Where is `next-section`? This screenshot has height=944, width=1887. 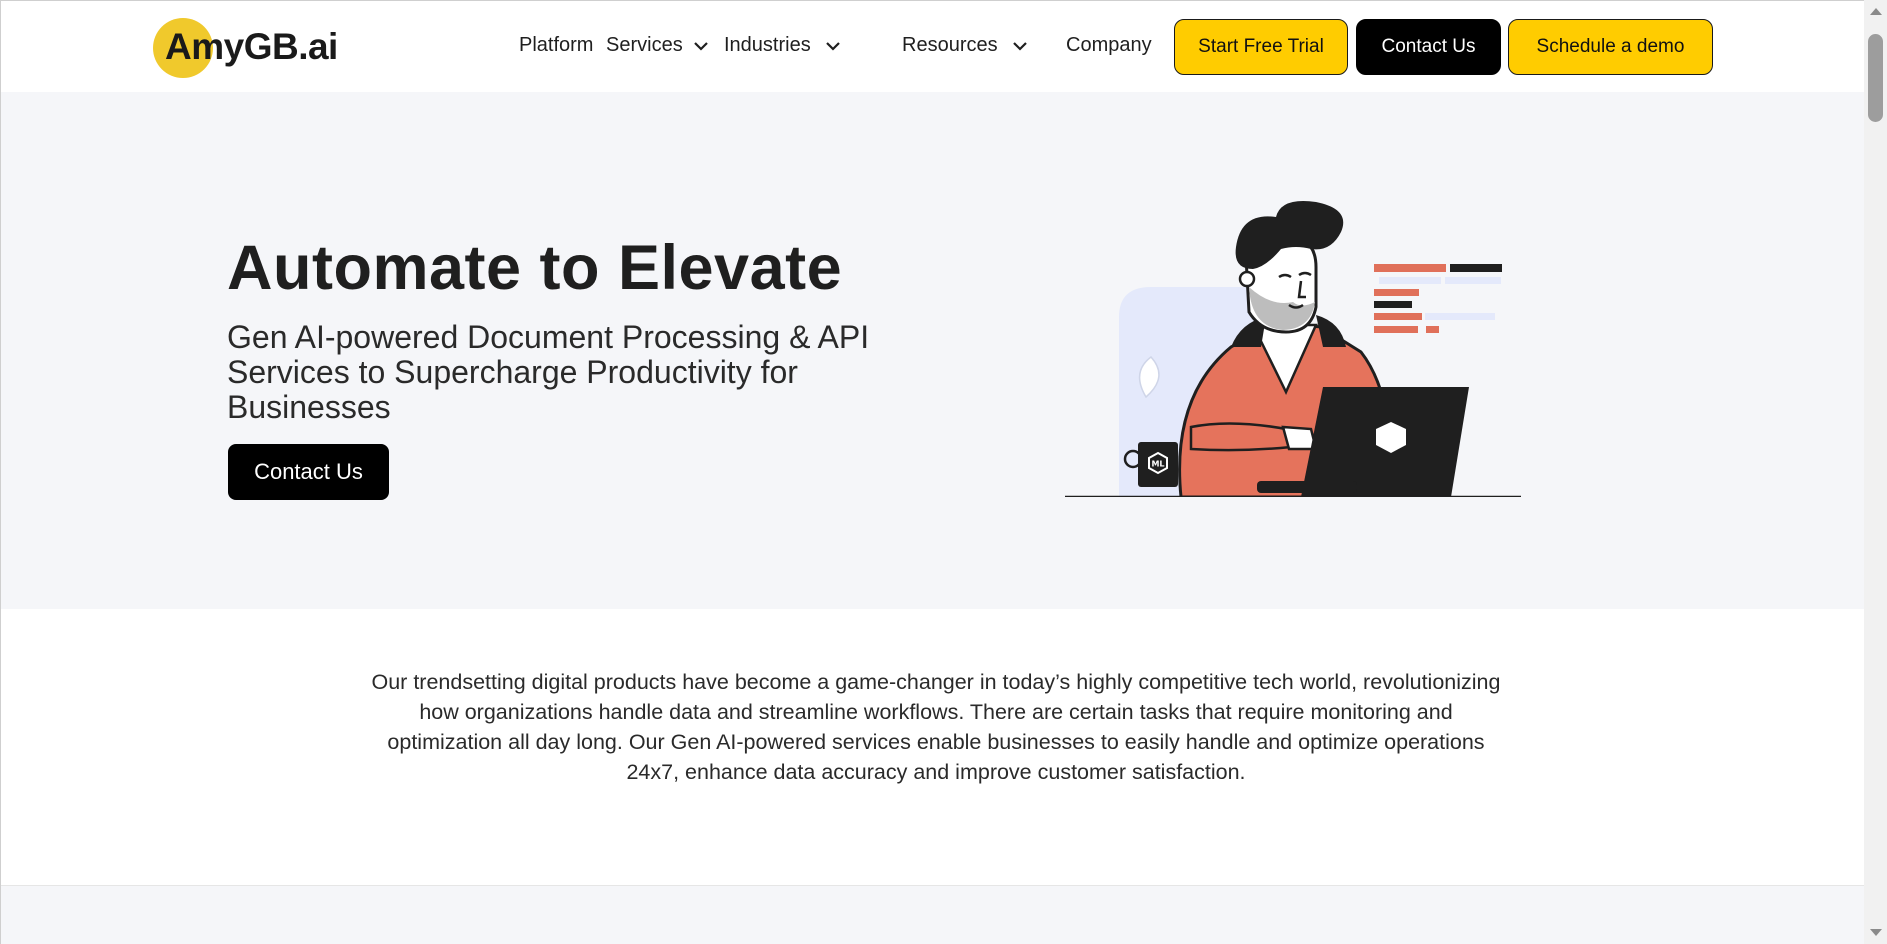
next-section is located at coordinates (932, 914).